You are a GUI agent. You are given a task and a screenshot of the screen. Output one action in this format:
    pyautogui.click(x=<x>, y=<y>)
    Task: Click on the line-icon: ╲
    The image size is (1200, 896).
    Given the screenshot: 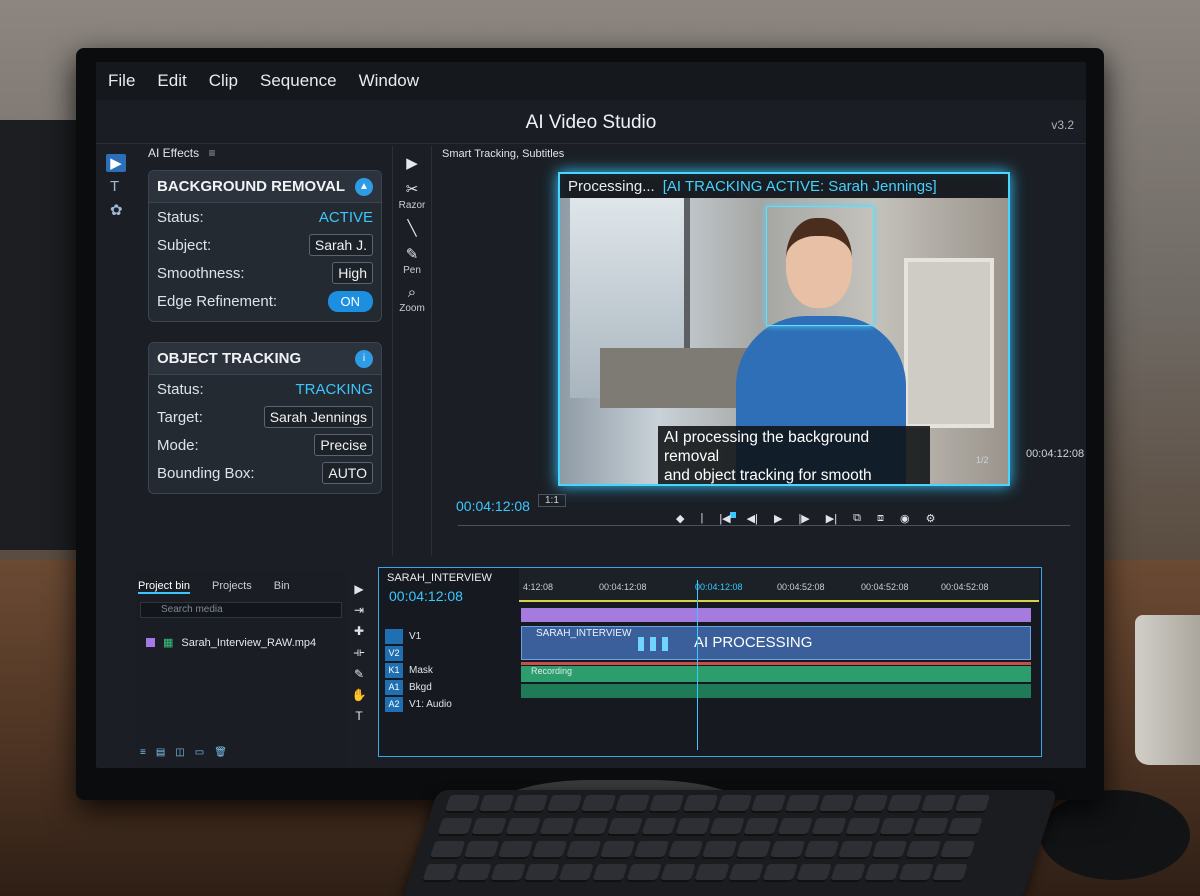 What is the action you would take?
    pyautogui.click(x=412, y=228)
    